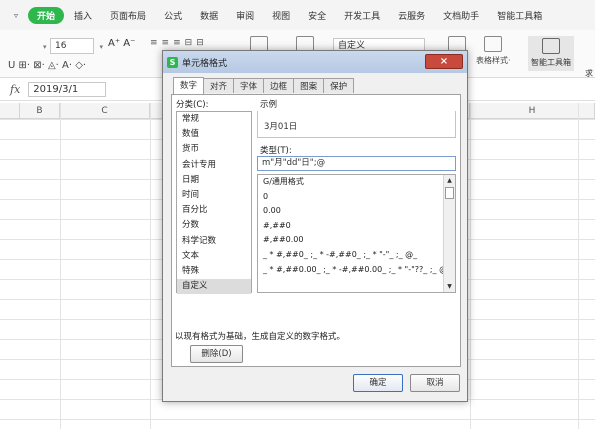 Image resolution: width=595 pixels, height=445 pixels. Describe the element at coordinates (317, 15) in the screenshot. I see `tab-security: 安全` at that location.